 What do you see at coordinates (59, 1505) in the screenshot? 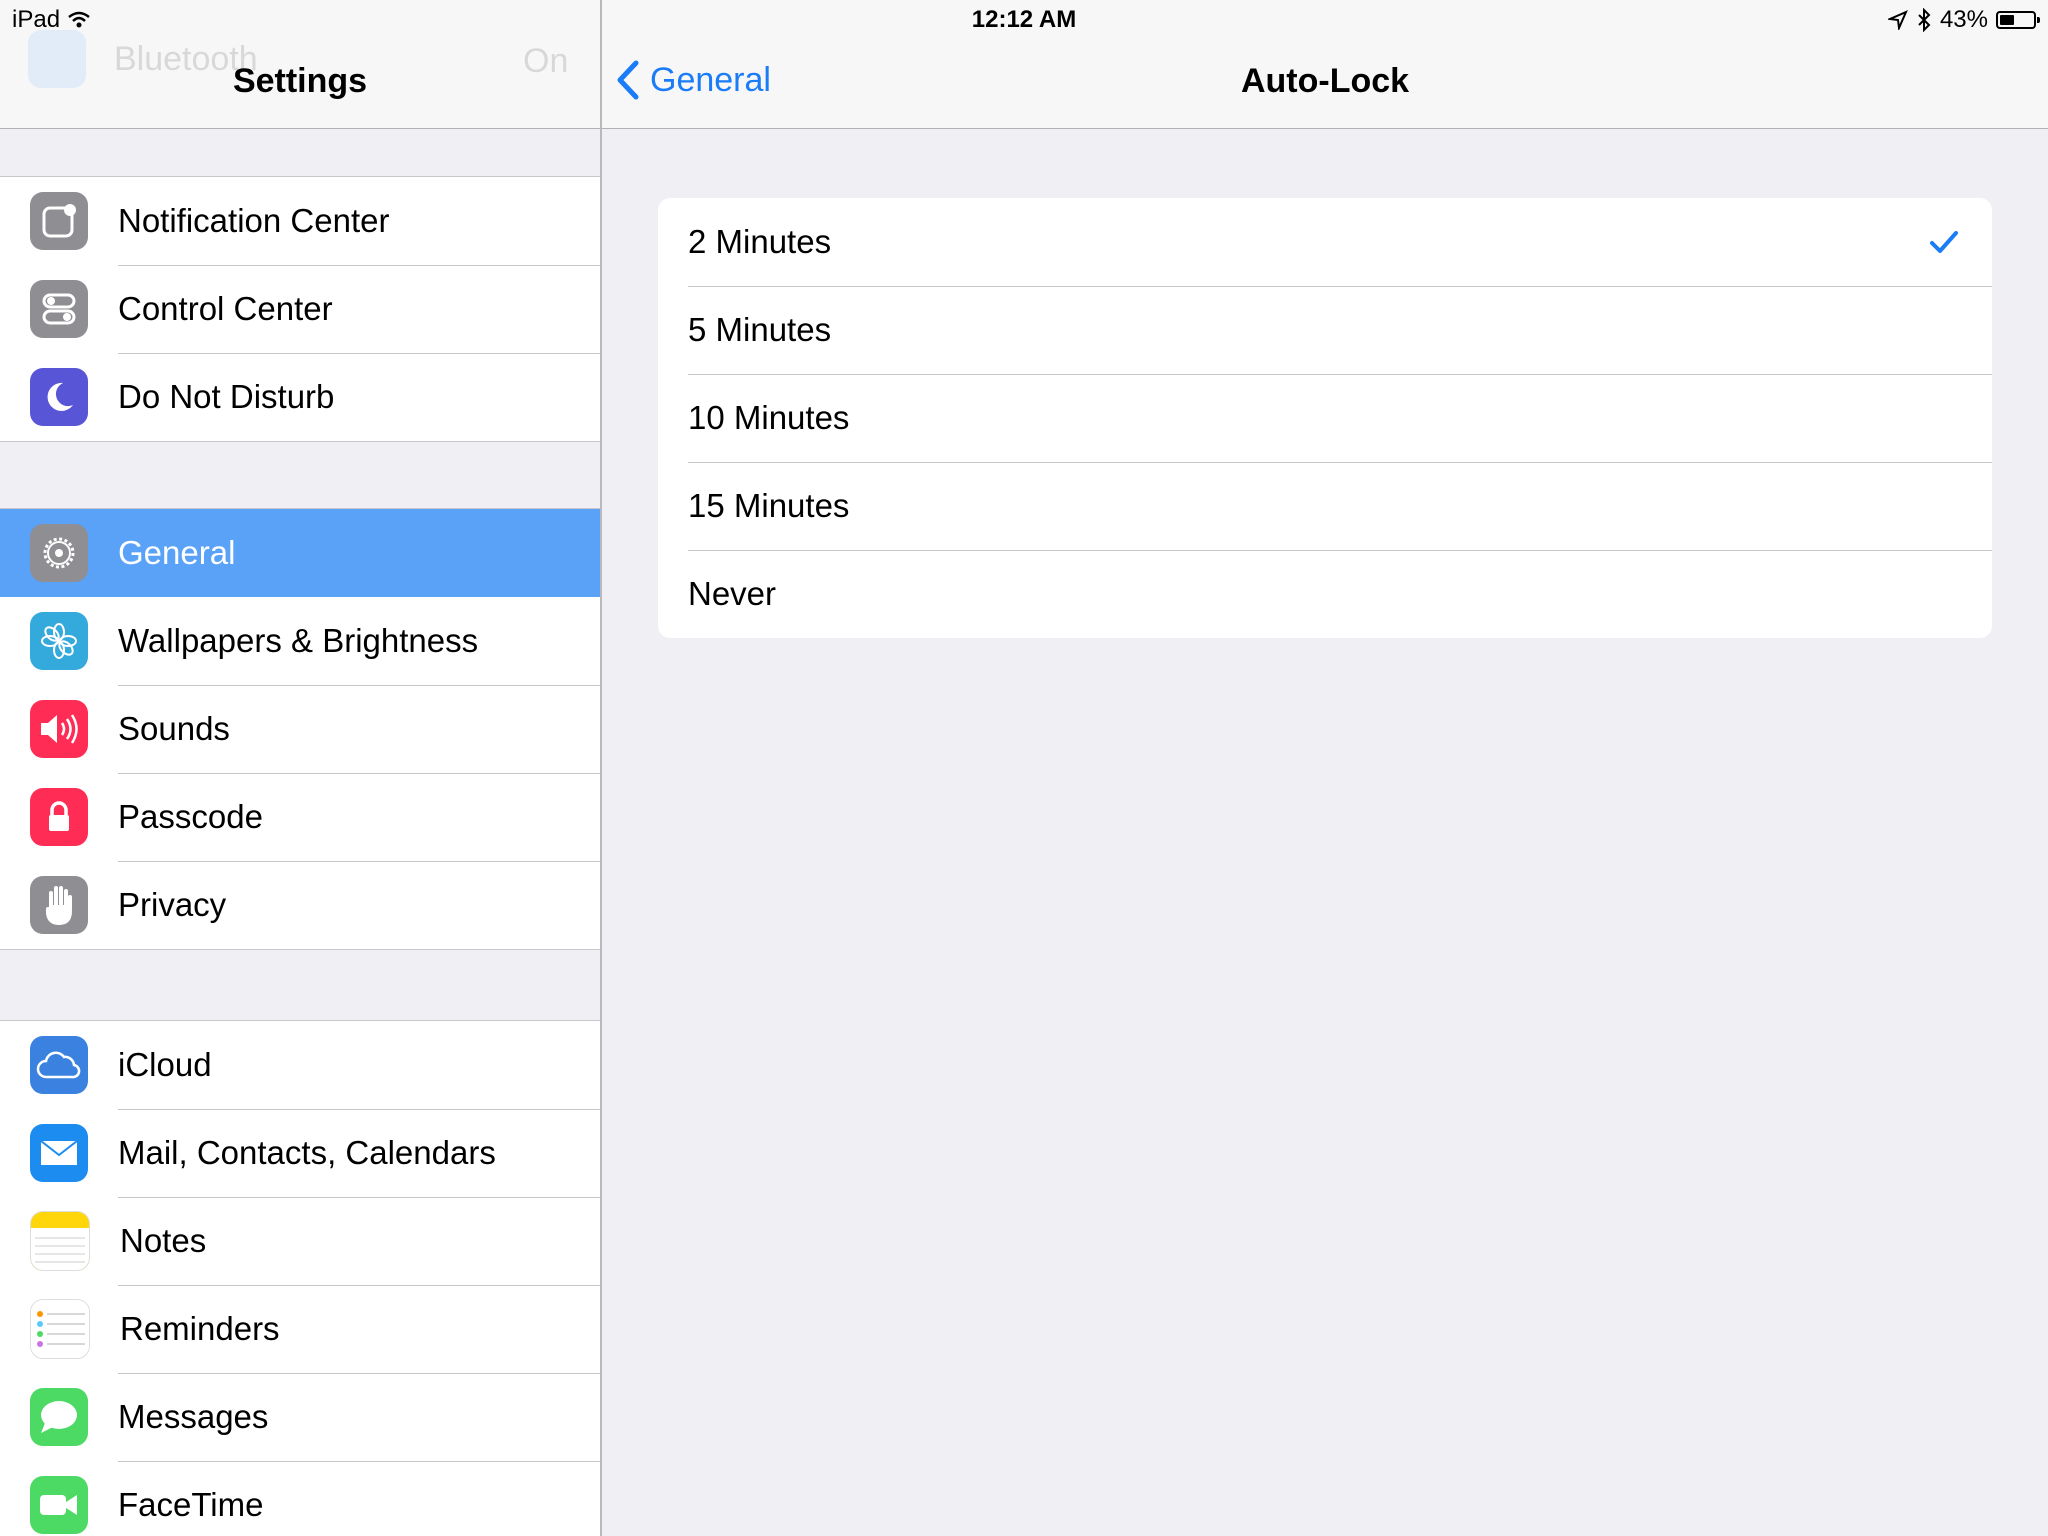
I see `video-camera-icon` at bounding box center [59, 1505].